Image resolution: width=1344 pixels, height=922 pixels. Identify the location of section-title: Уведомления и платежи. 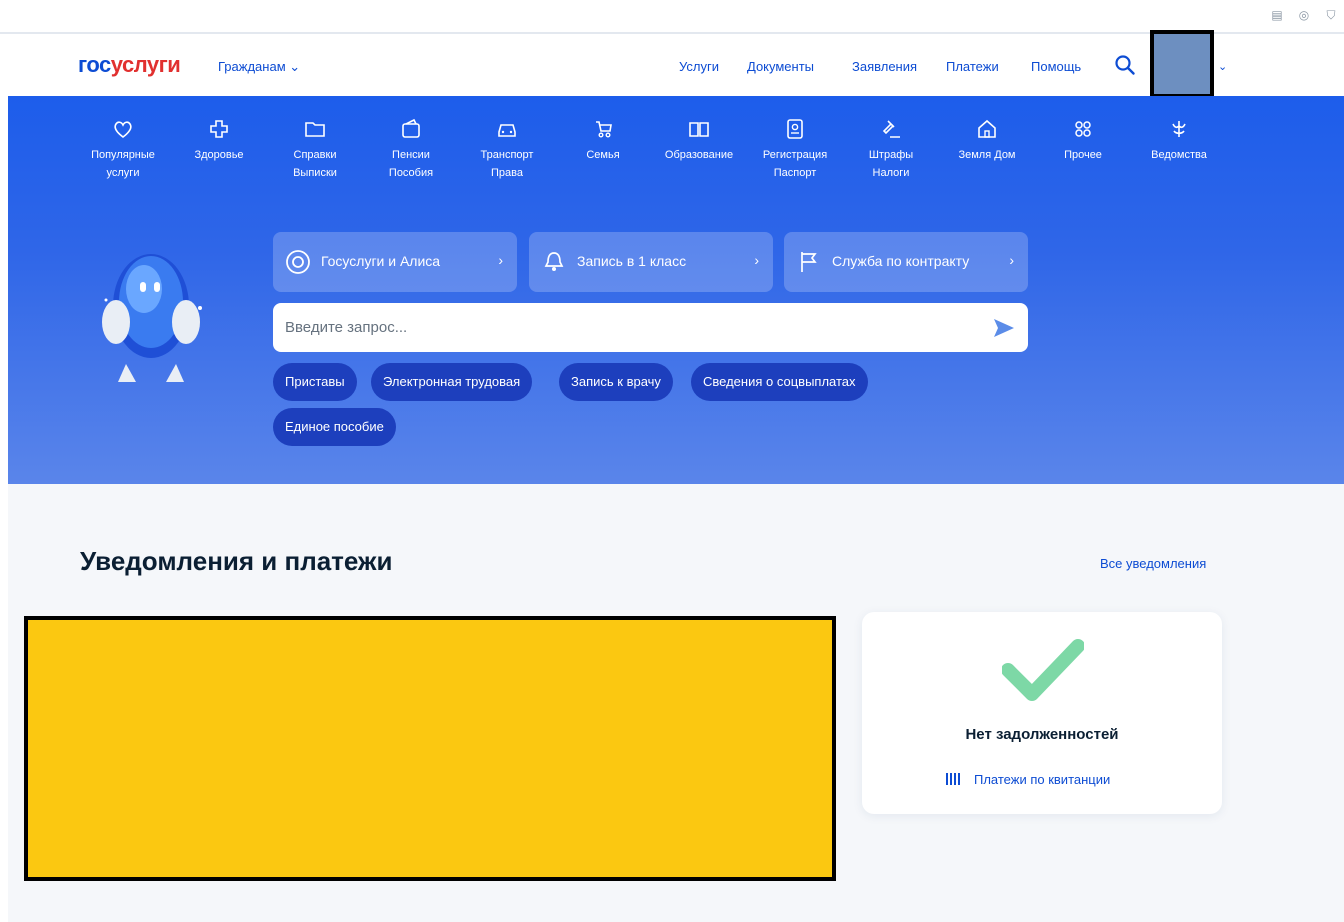
(236, 561).